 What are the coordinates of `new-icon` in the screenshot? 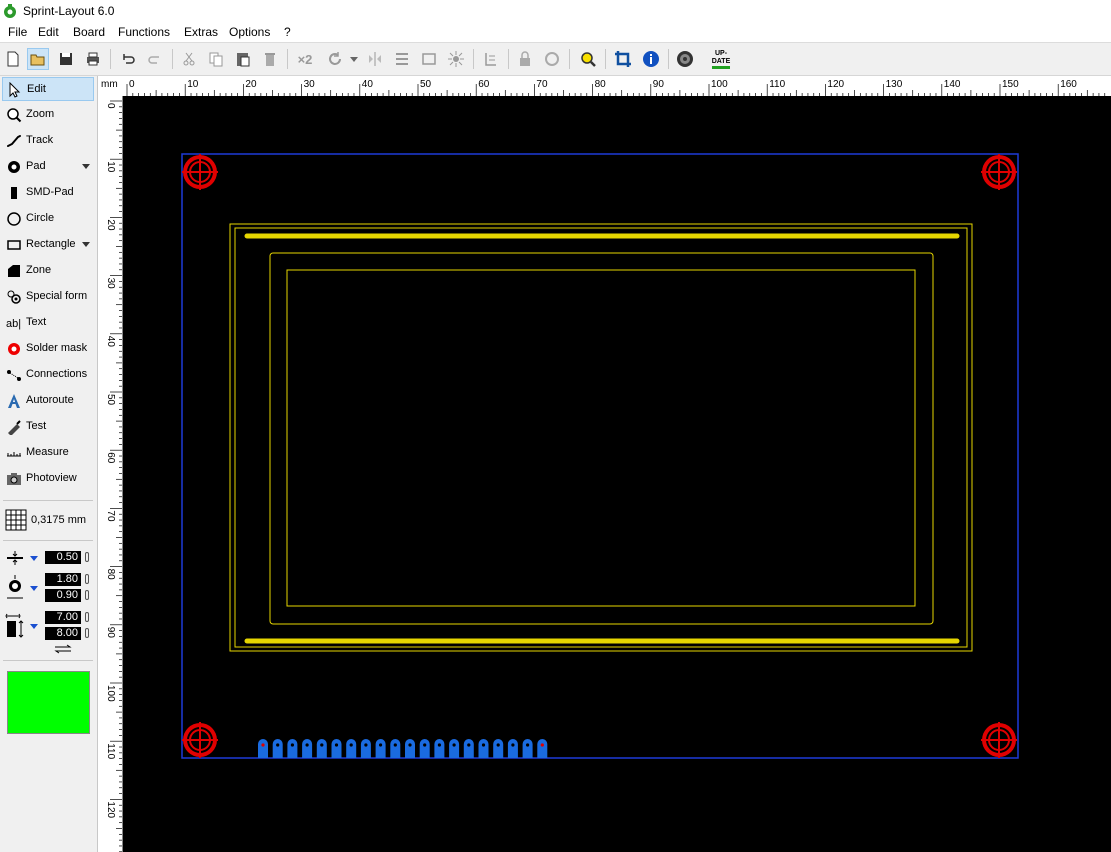 It's located at (13, 59).